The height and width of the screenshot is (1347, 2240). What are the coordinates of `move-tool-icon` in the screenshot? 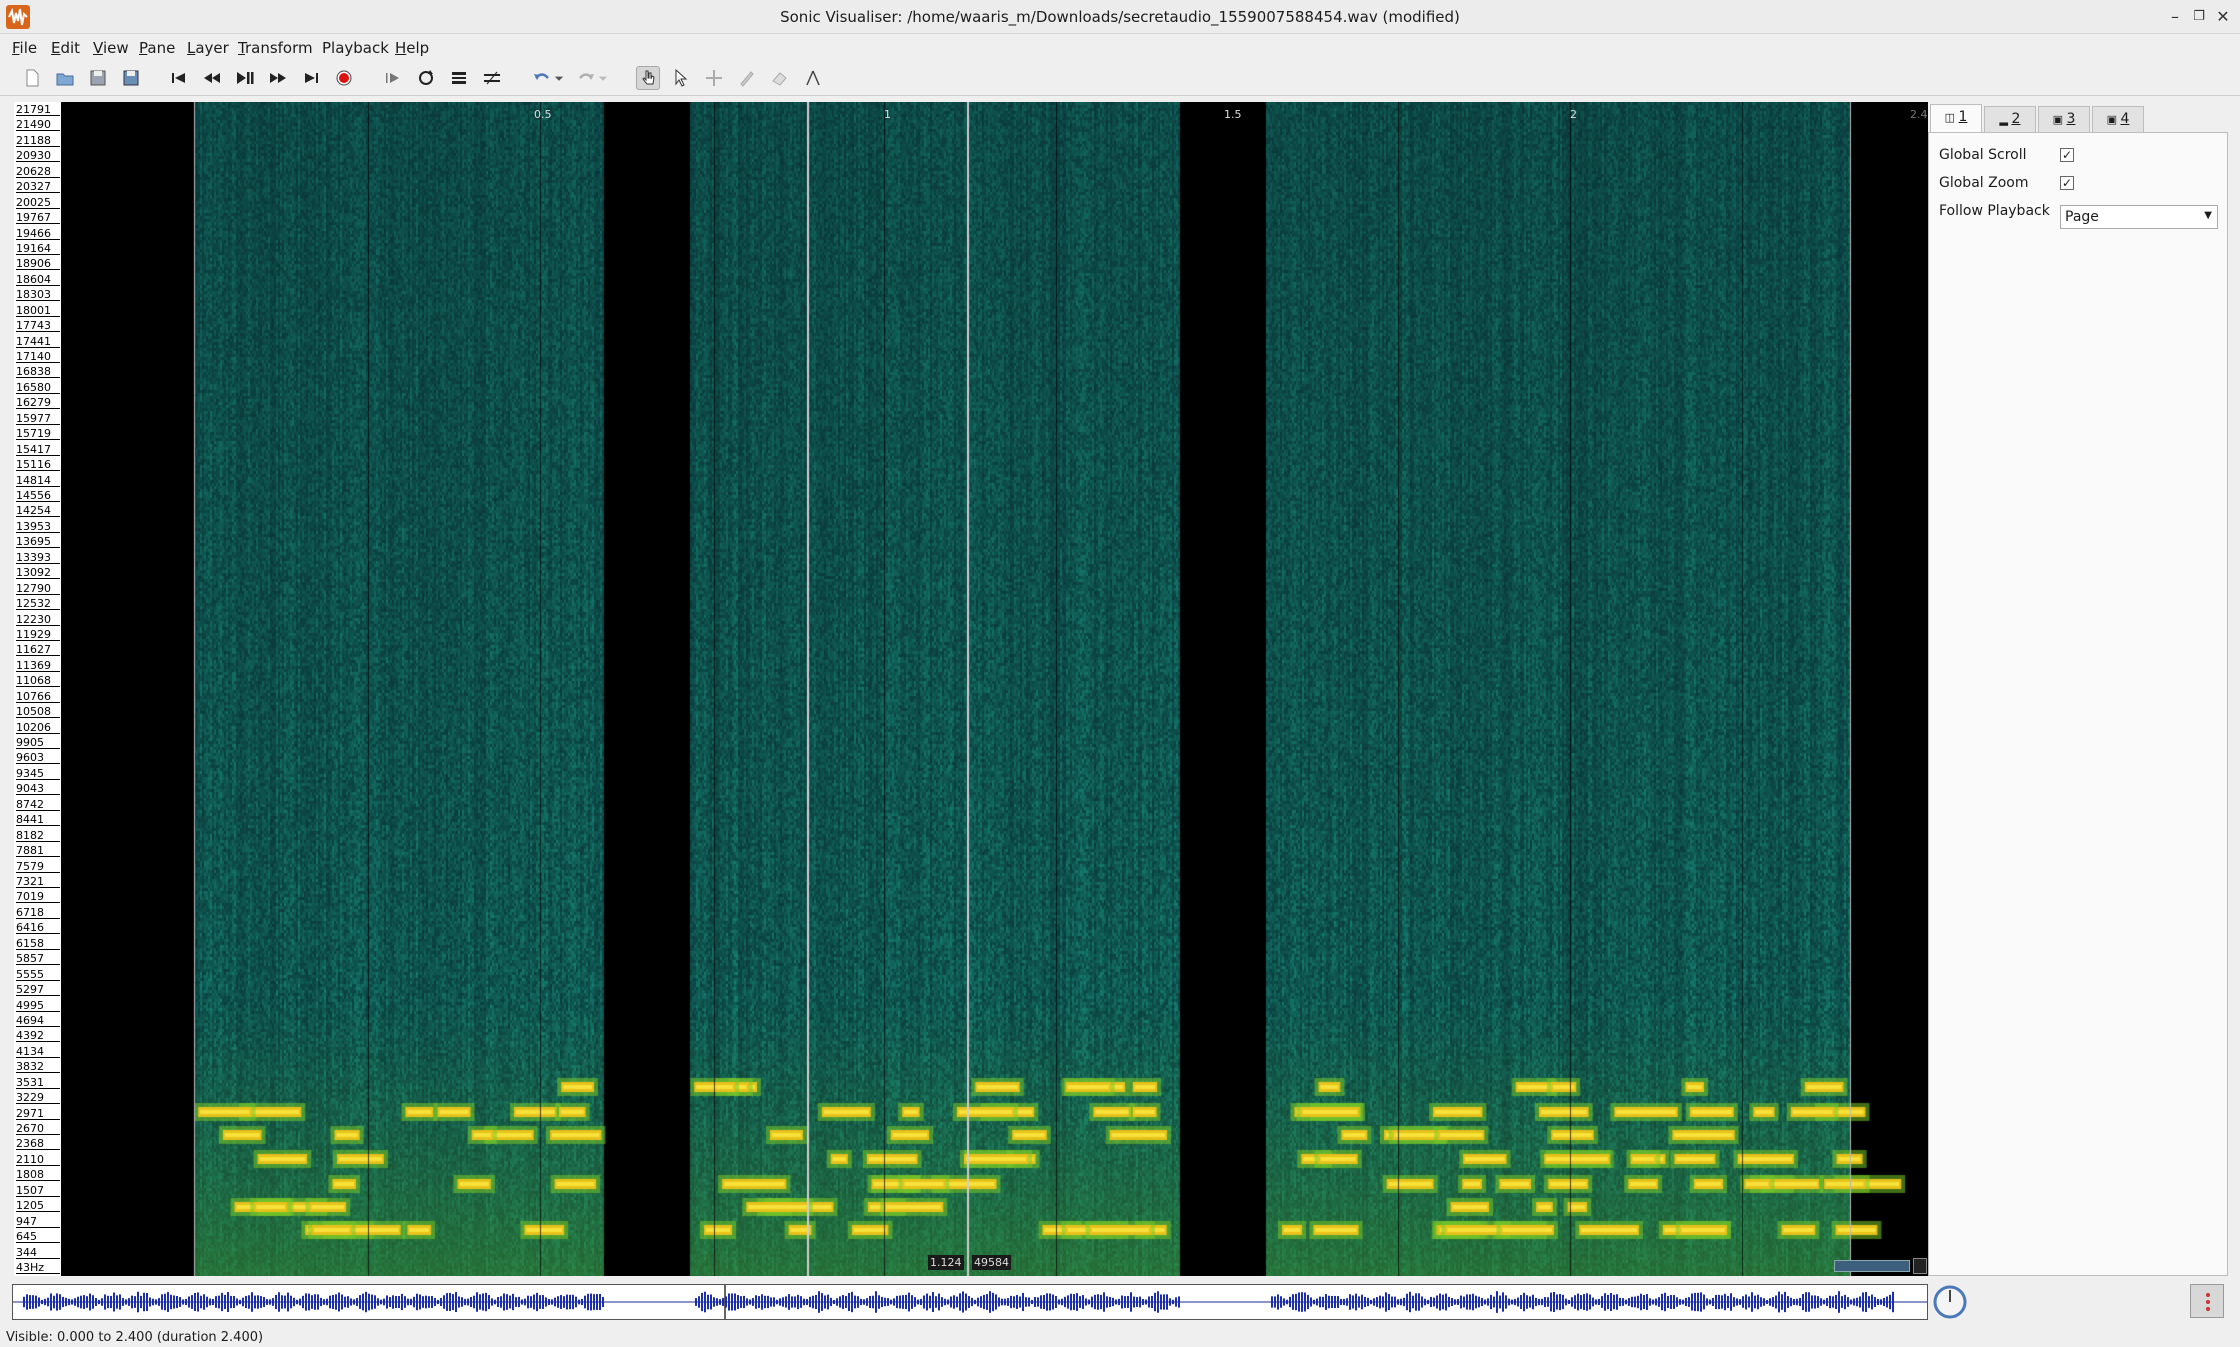 It's located at (714, 78).